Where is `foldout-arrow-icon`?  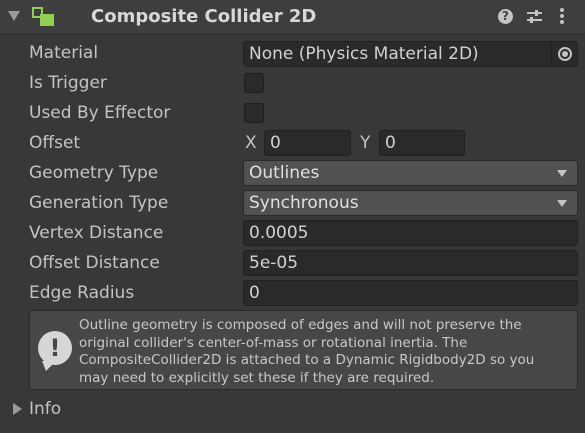 foldout-arrow-icon is located at coordinates (14, 16).